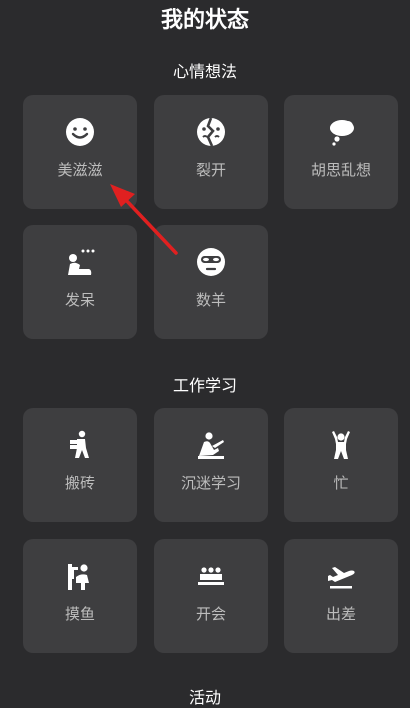 The width and height of the screenshot is (410, 708). What do you see at coordinates (211, 445) in the screenshot?
I see `studying-person-icon` at bounding box center [211, 445].